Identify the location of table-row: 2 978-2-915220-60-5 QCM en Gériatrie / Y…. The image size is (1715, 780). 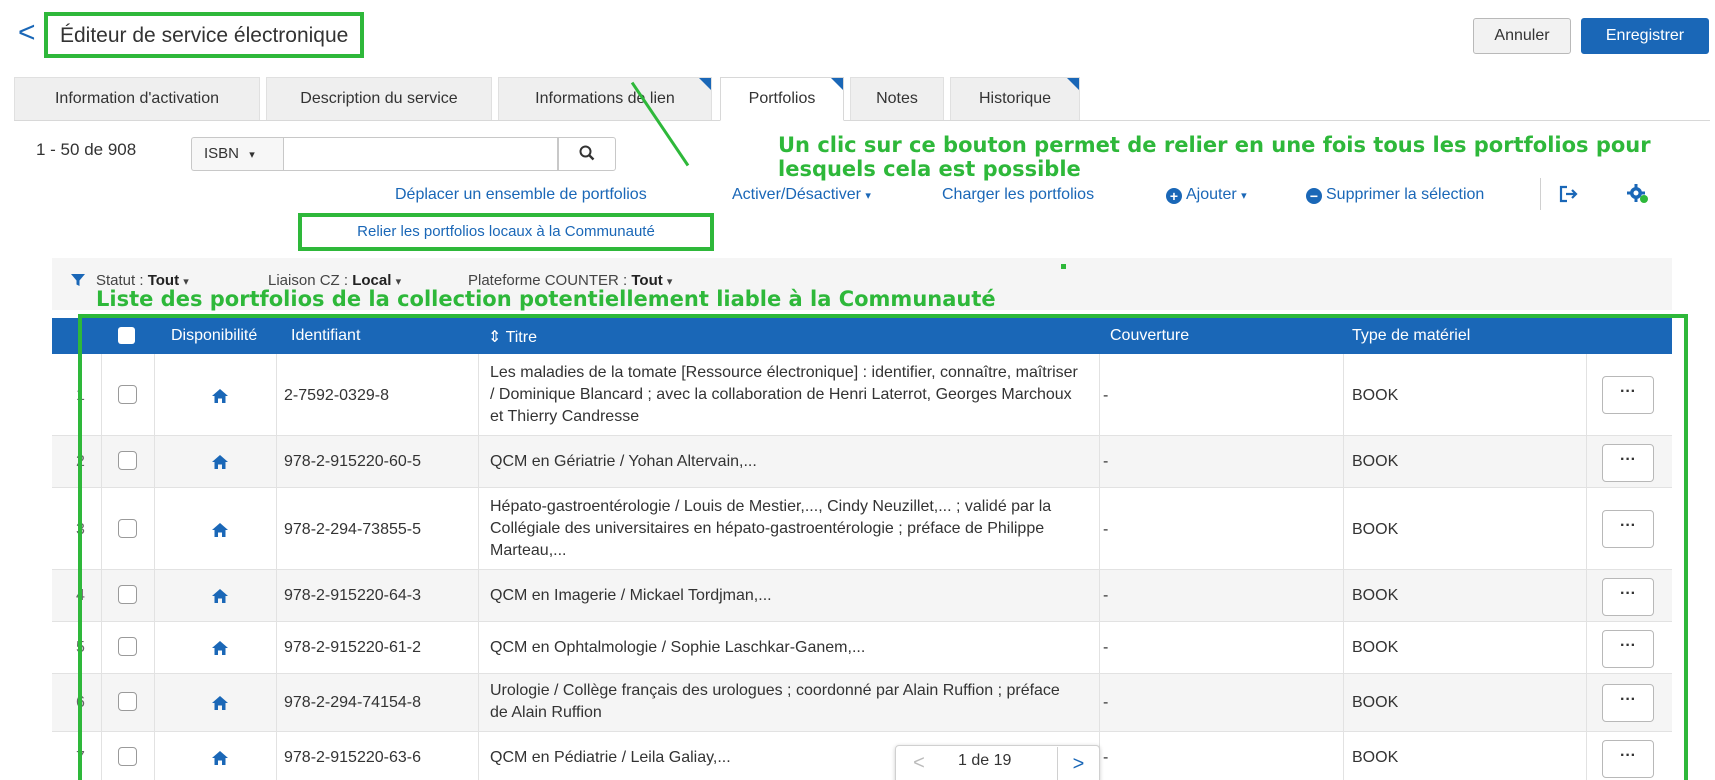
(862, 462).